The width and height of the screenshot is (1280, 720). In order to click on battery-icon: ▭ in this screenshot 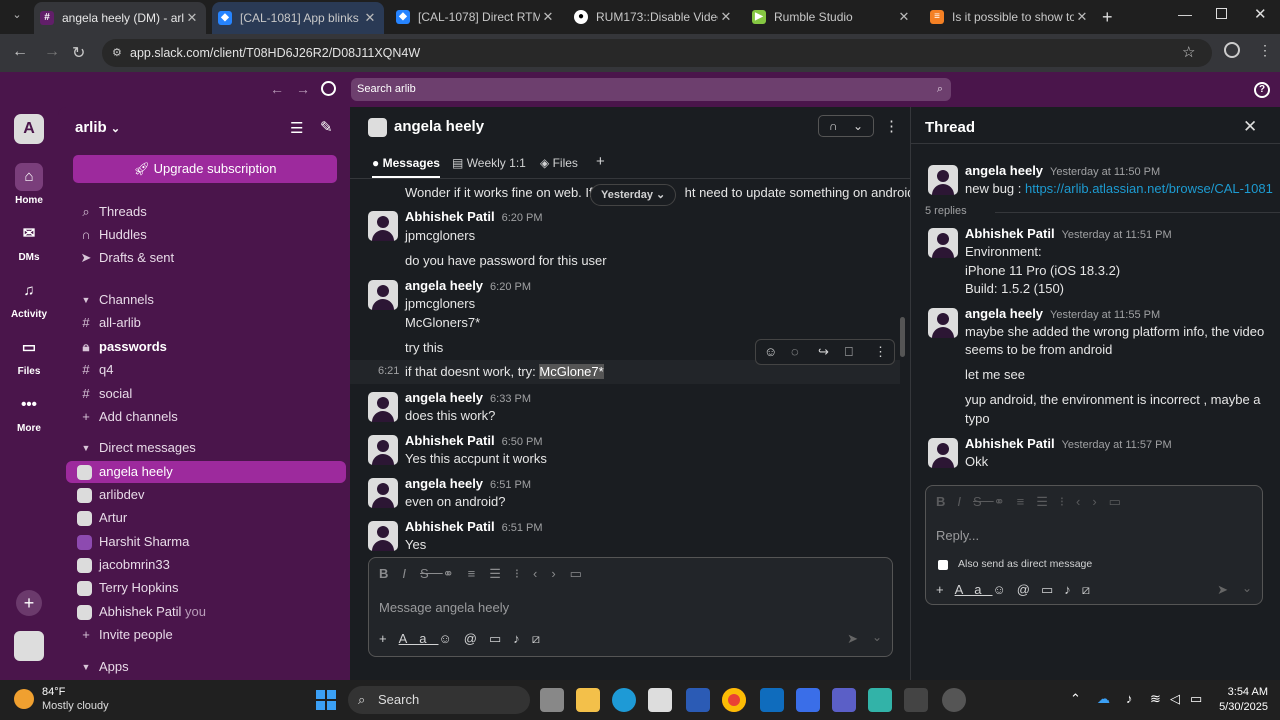, I will do `click(1196, 699)`.